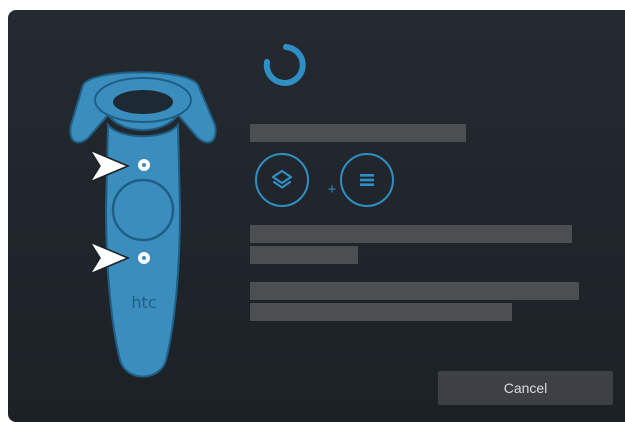  I want to click on layers-button-icon, so click(282, 180).